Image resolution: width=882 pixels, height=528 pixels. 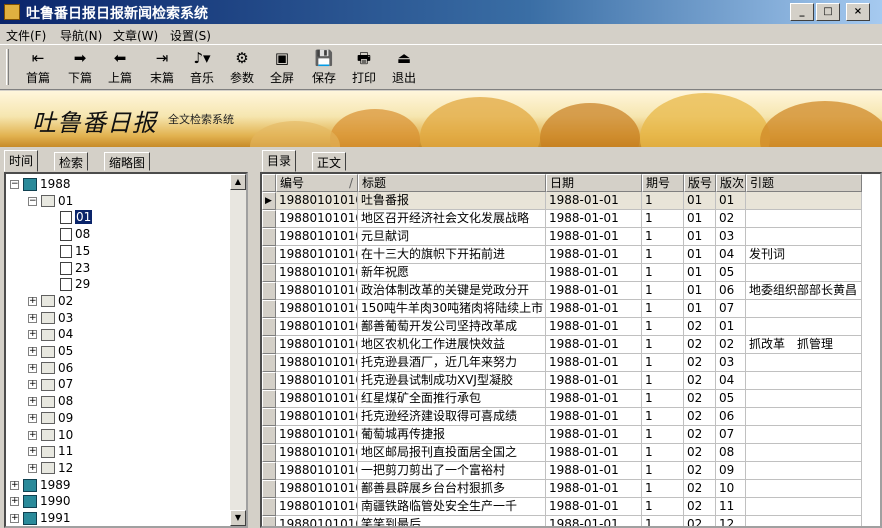 What do you see at coordinates (802, 12) in the screenshot?
I see `minimize-button: _` at bounding box center [802, 12].